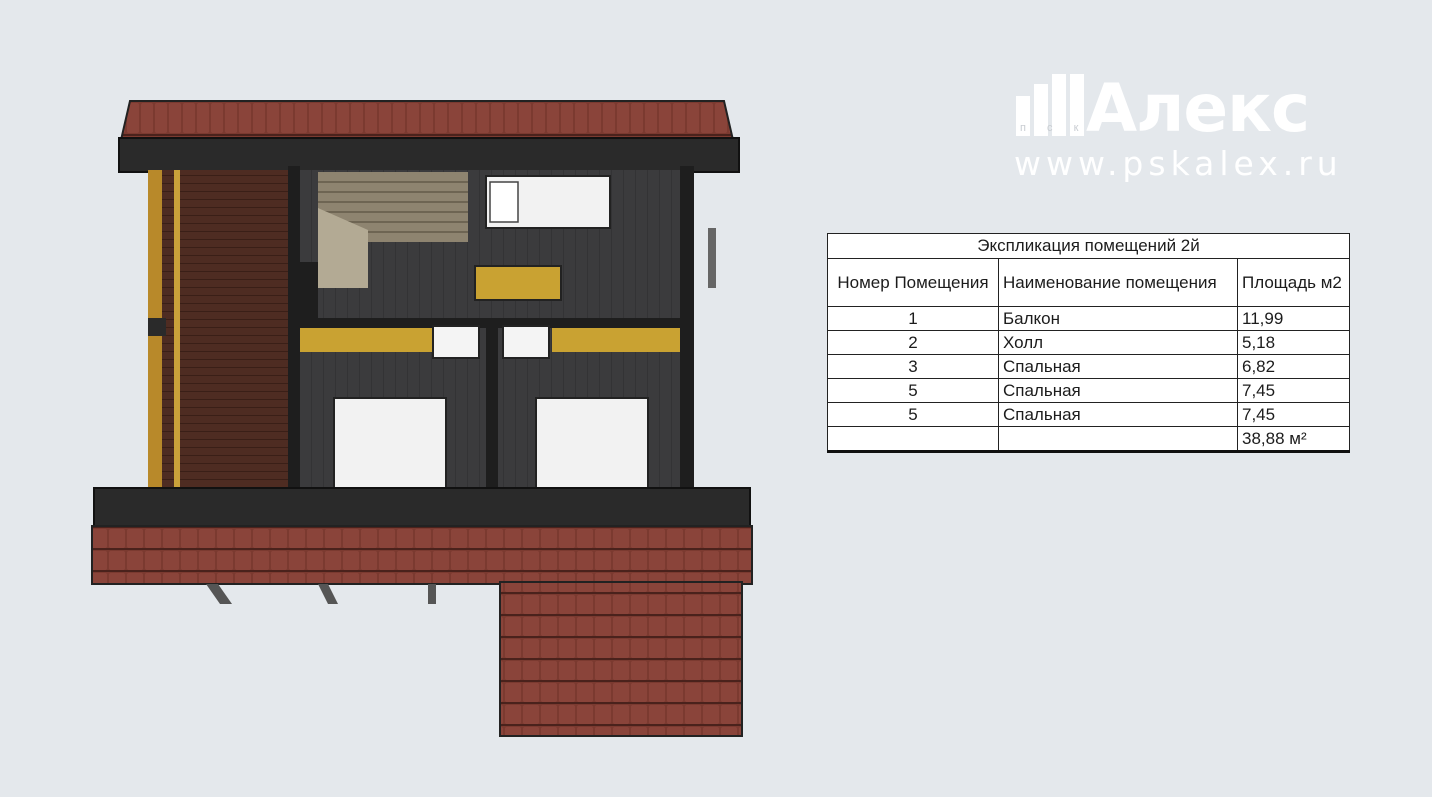 Image resolution: width=1432 pixels, height=797 pixels. What do you see at coordinates (592, 444) in the screenshot?
I see `bed-right` at bounding box center [592, 444].